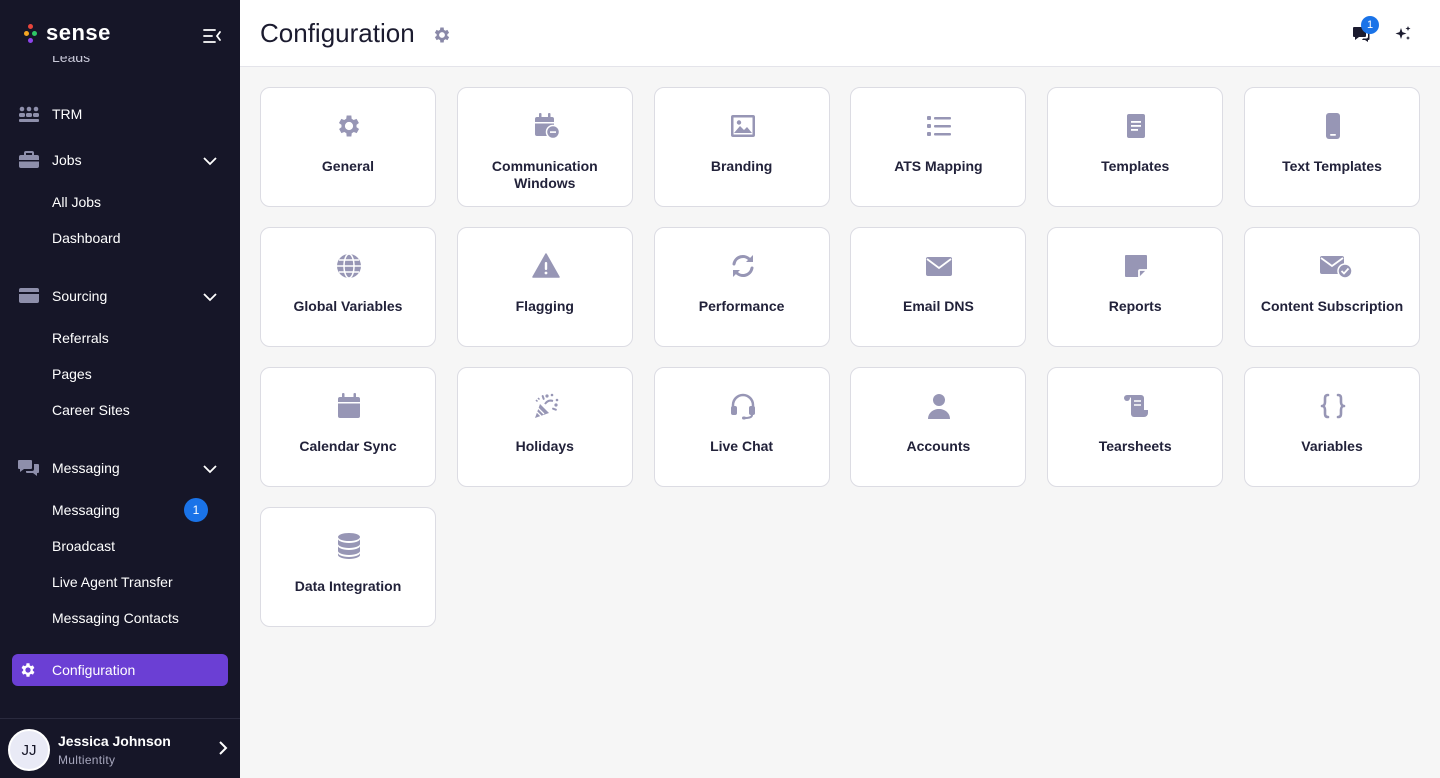  What do you see at coordinates (348, 586) in the screenshot?
I see `card-label: Data Integration` at bounding box center [348, 586].